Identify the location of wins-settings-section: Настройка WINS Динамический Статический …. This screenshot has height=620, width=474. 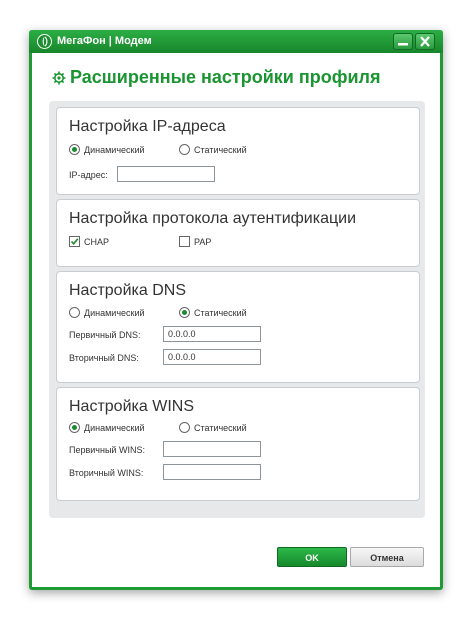
(238, 444).